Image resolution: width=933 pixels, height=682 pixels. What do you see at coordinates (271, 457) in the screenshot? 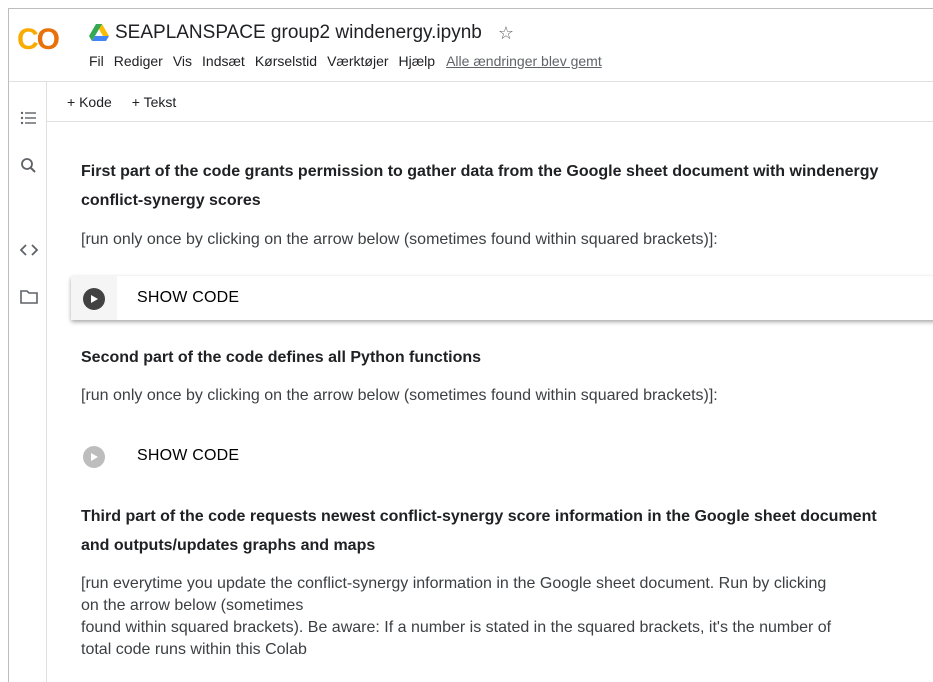
I see `code-cell-2: SHOW CODE` at bounding box center [271, 457].